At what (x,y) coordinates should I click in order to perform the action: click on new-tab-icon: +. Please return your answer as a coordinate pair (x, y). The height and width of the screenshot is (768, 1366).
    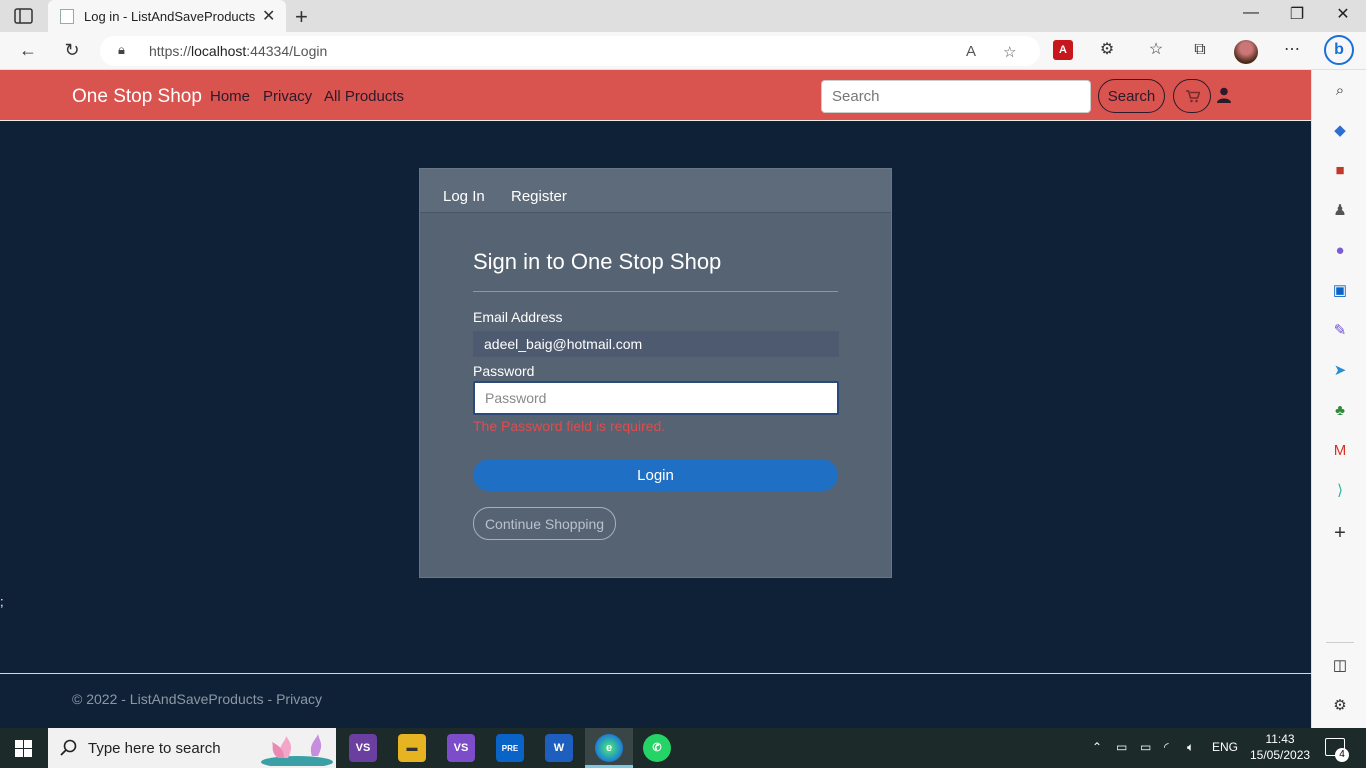
    Looking at the image, I should click on (301, 17).